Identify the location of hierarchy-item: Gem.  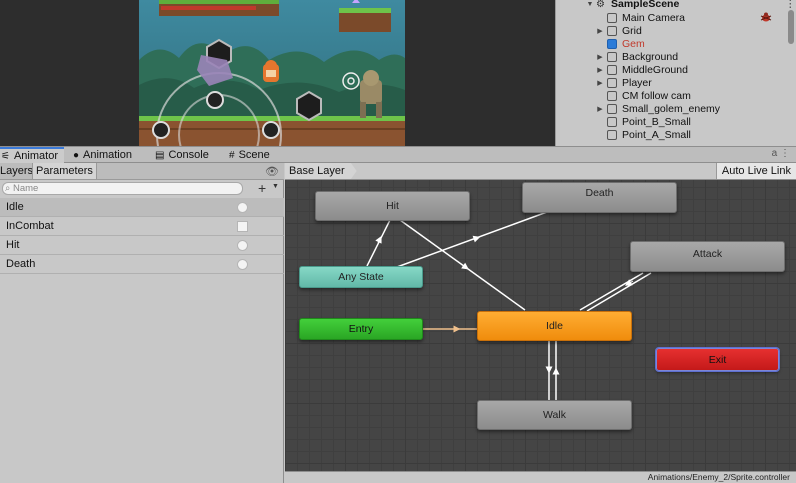
(671, 44).